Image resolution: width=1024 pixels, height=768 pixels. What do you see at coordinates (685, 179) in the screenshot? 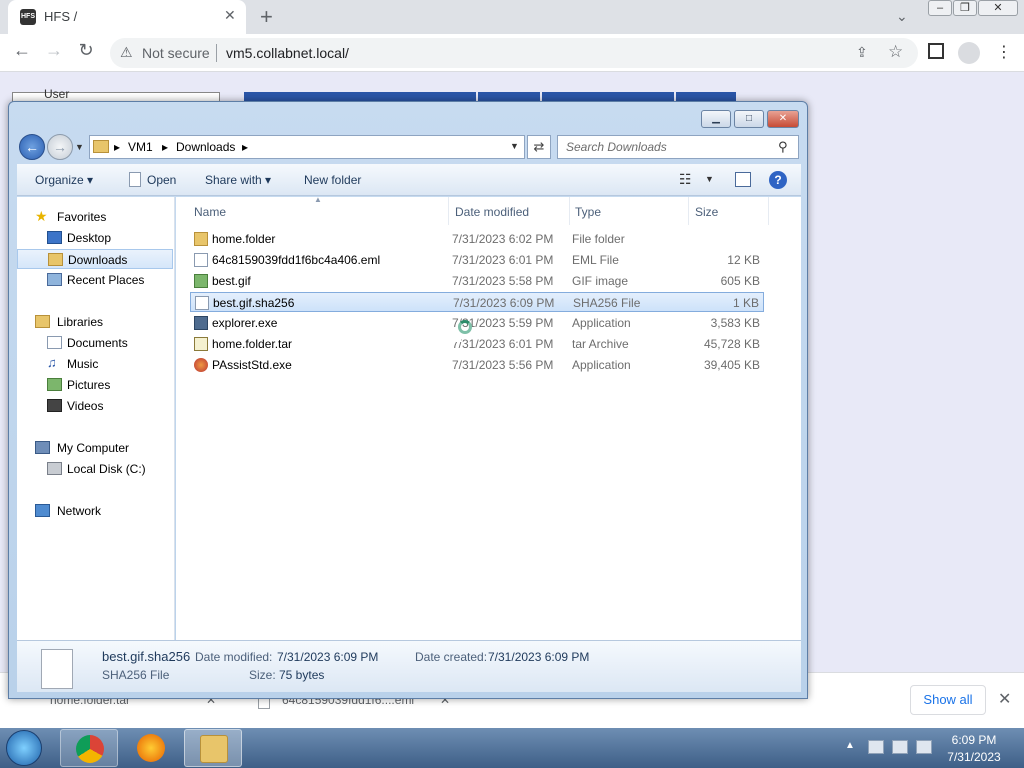
I see `views-icon: ☷` at bounding box center [685, 179].